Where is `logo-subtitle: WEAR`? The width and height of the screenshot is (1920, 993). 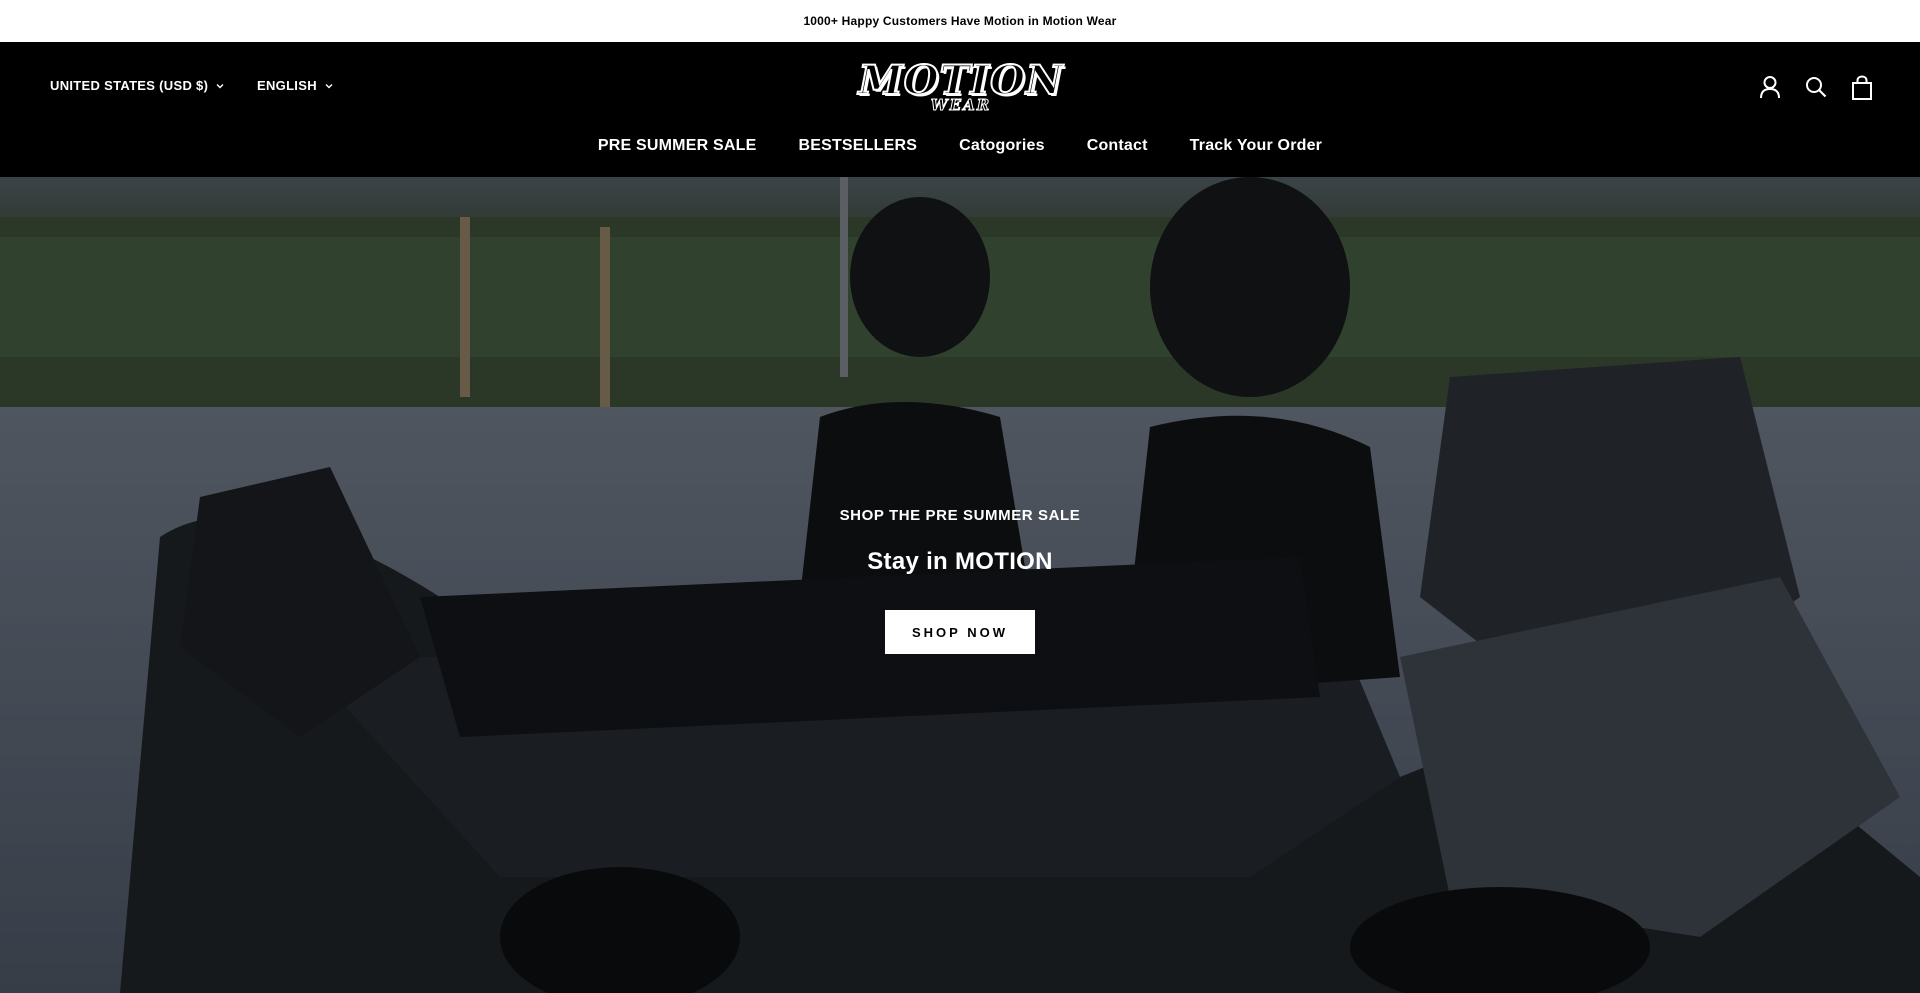
logo-subtitle: WEAR is located at coordinates (961, 105).